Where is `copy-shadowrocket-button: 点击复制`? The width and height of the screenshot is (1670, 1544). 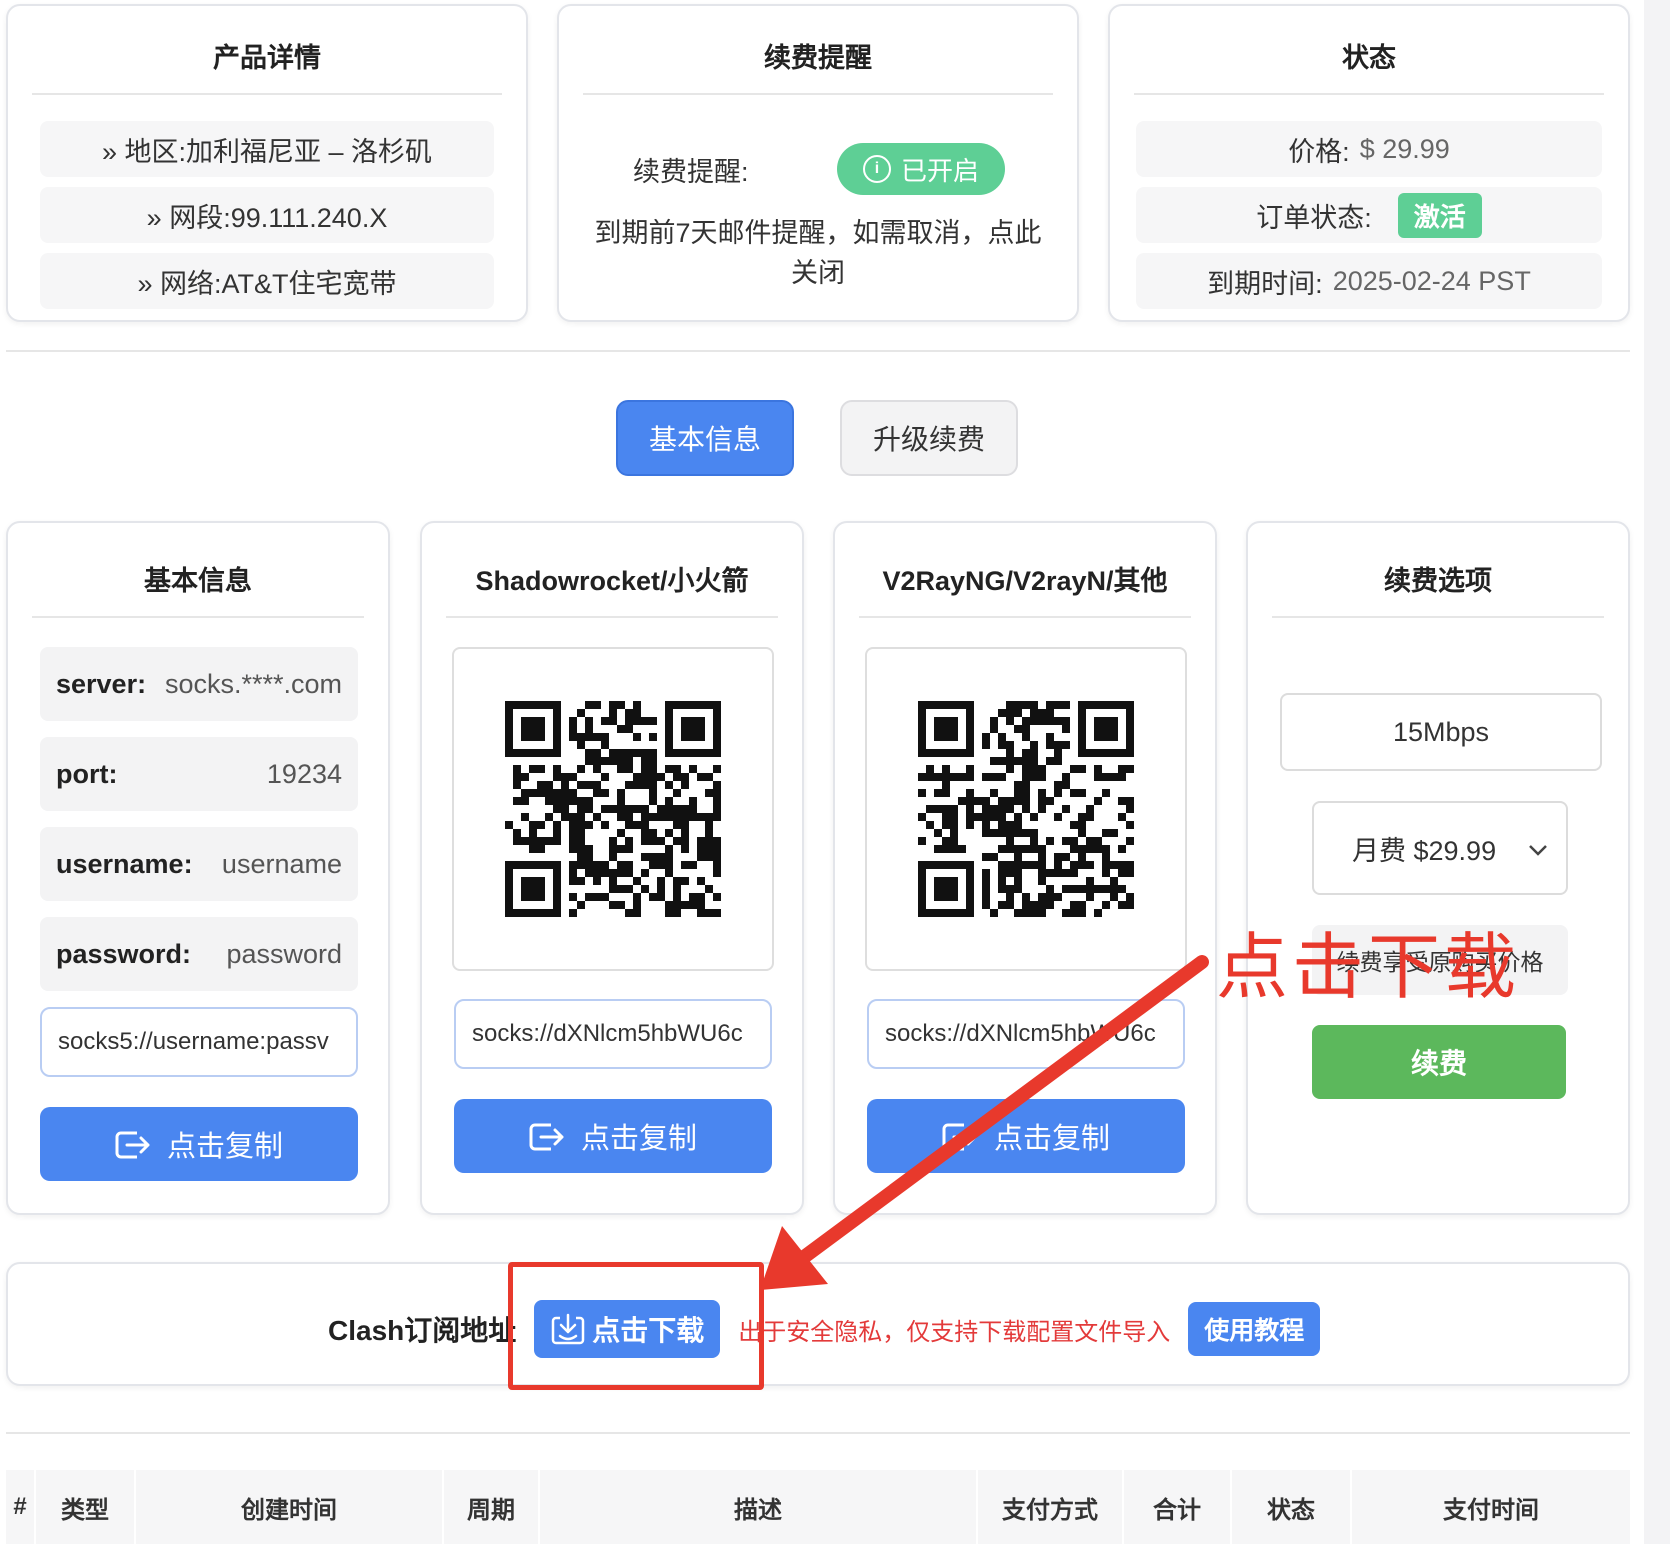
copy-shadowrocket-button: 点击复制 is located at coordinates (613, 1136).